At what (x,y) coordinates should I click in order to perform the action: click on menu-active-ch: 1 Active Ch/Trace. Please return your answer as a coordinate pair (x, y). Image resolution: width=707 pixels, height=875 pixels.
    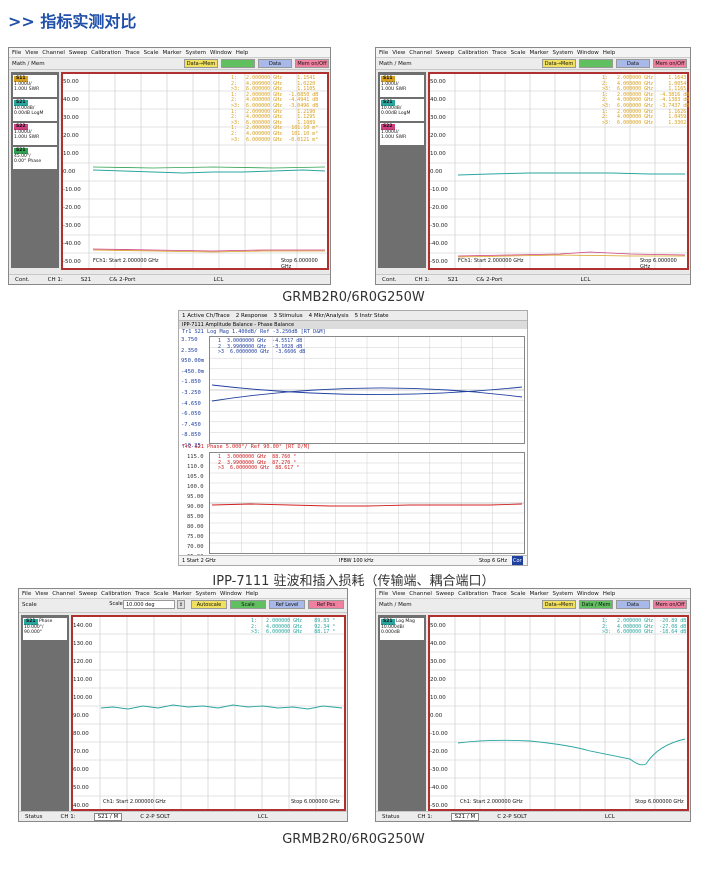
    Looking at the image, I should click on (206, 316).